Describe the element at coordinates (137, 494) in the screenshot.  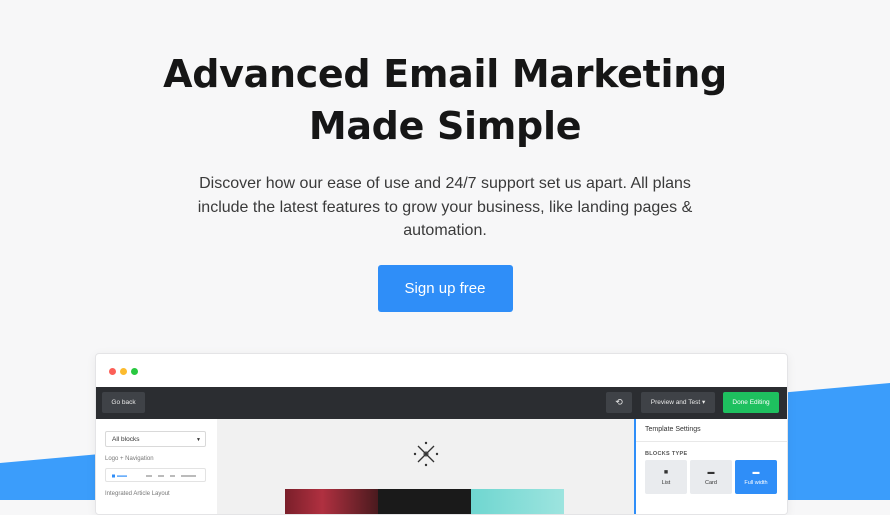
I see `block-label-integrated-article: Integrated Article Layout` at that location.